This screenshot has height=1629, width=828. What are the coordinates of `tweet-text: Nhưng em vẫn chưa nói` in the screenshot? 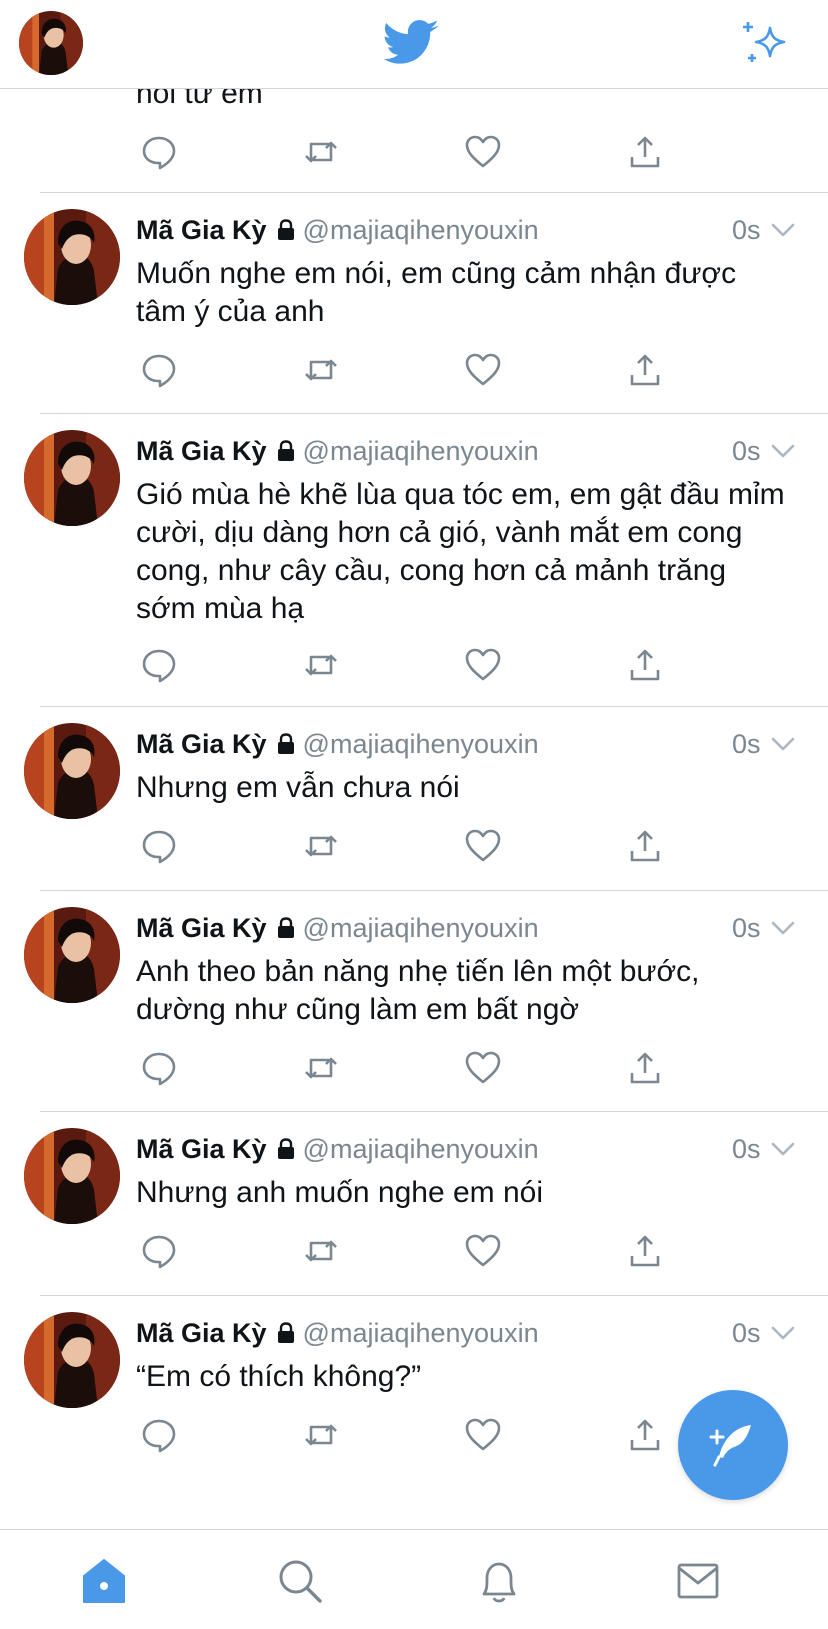 It's located at (298, 787).